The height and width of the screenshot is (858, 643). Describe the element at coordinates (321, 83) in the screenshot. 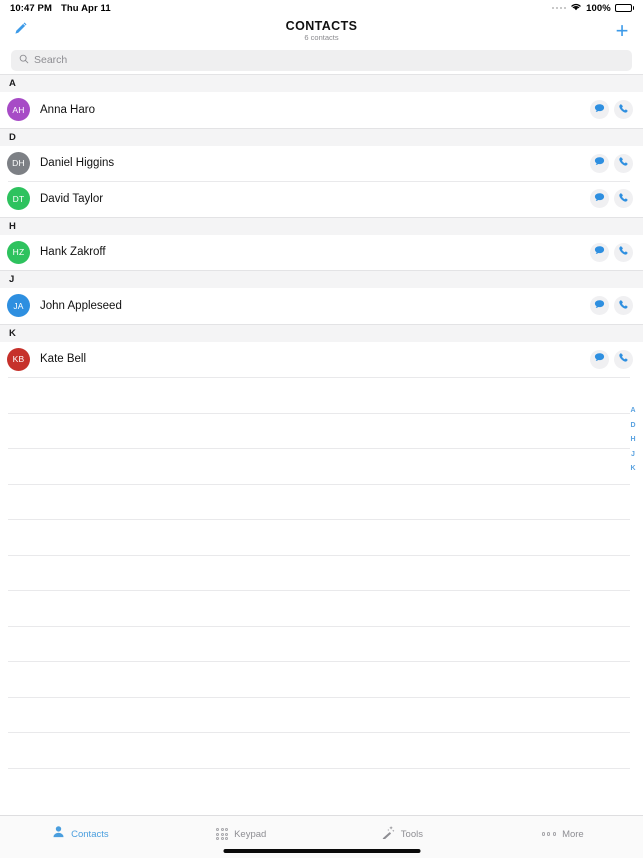

I see `section-header-A: A` at that location.